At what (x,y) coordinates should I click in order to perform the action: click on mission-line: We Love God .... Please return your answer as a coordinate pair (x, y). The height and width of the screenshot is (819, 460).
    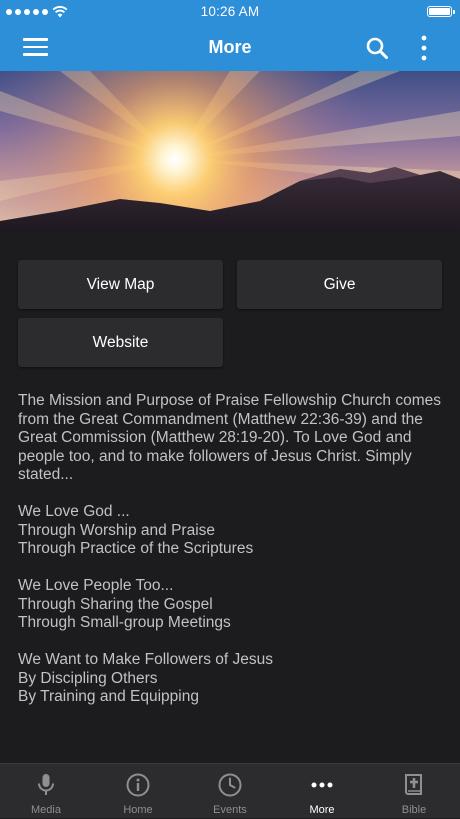
    Looking at the image, I should click on (74, 512).